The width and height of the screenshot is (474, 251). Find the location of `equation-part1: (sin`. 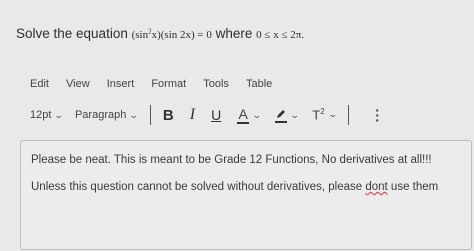

equation-part1: (sin is located at coordinates (140, 35).